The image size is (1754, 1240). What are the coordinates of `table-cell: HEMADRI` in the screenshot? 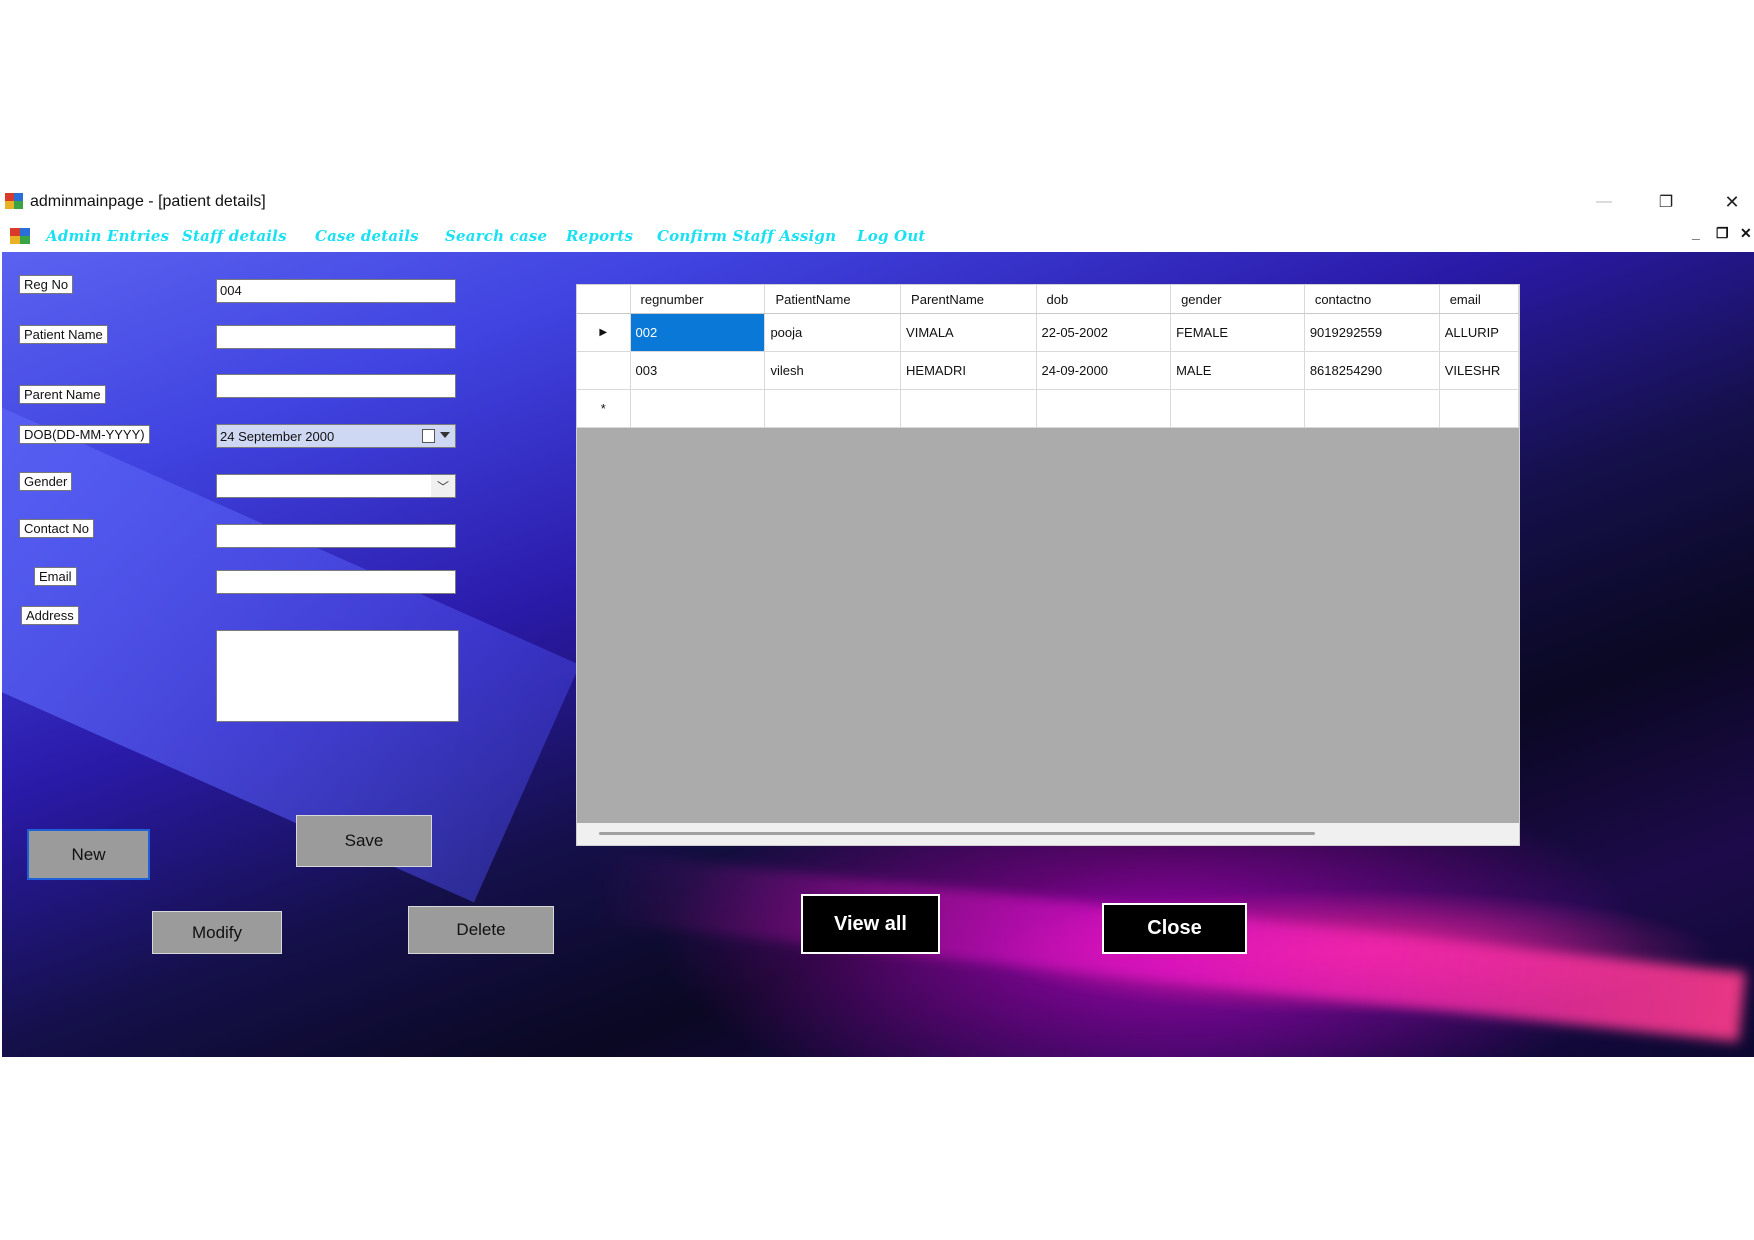 It's located at (968, 370).